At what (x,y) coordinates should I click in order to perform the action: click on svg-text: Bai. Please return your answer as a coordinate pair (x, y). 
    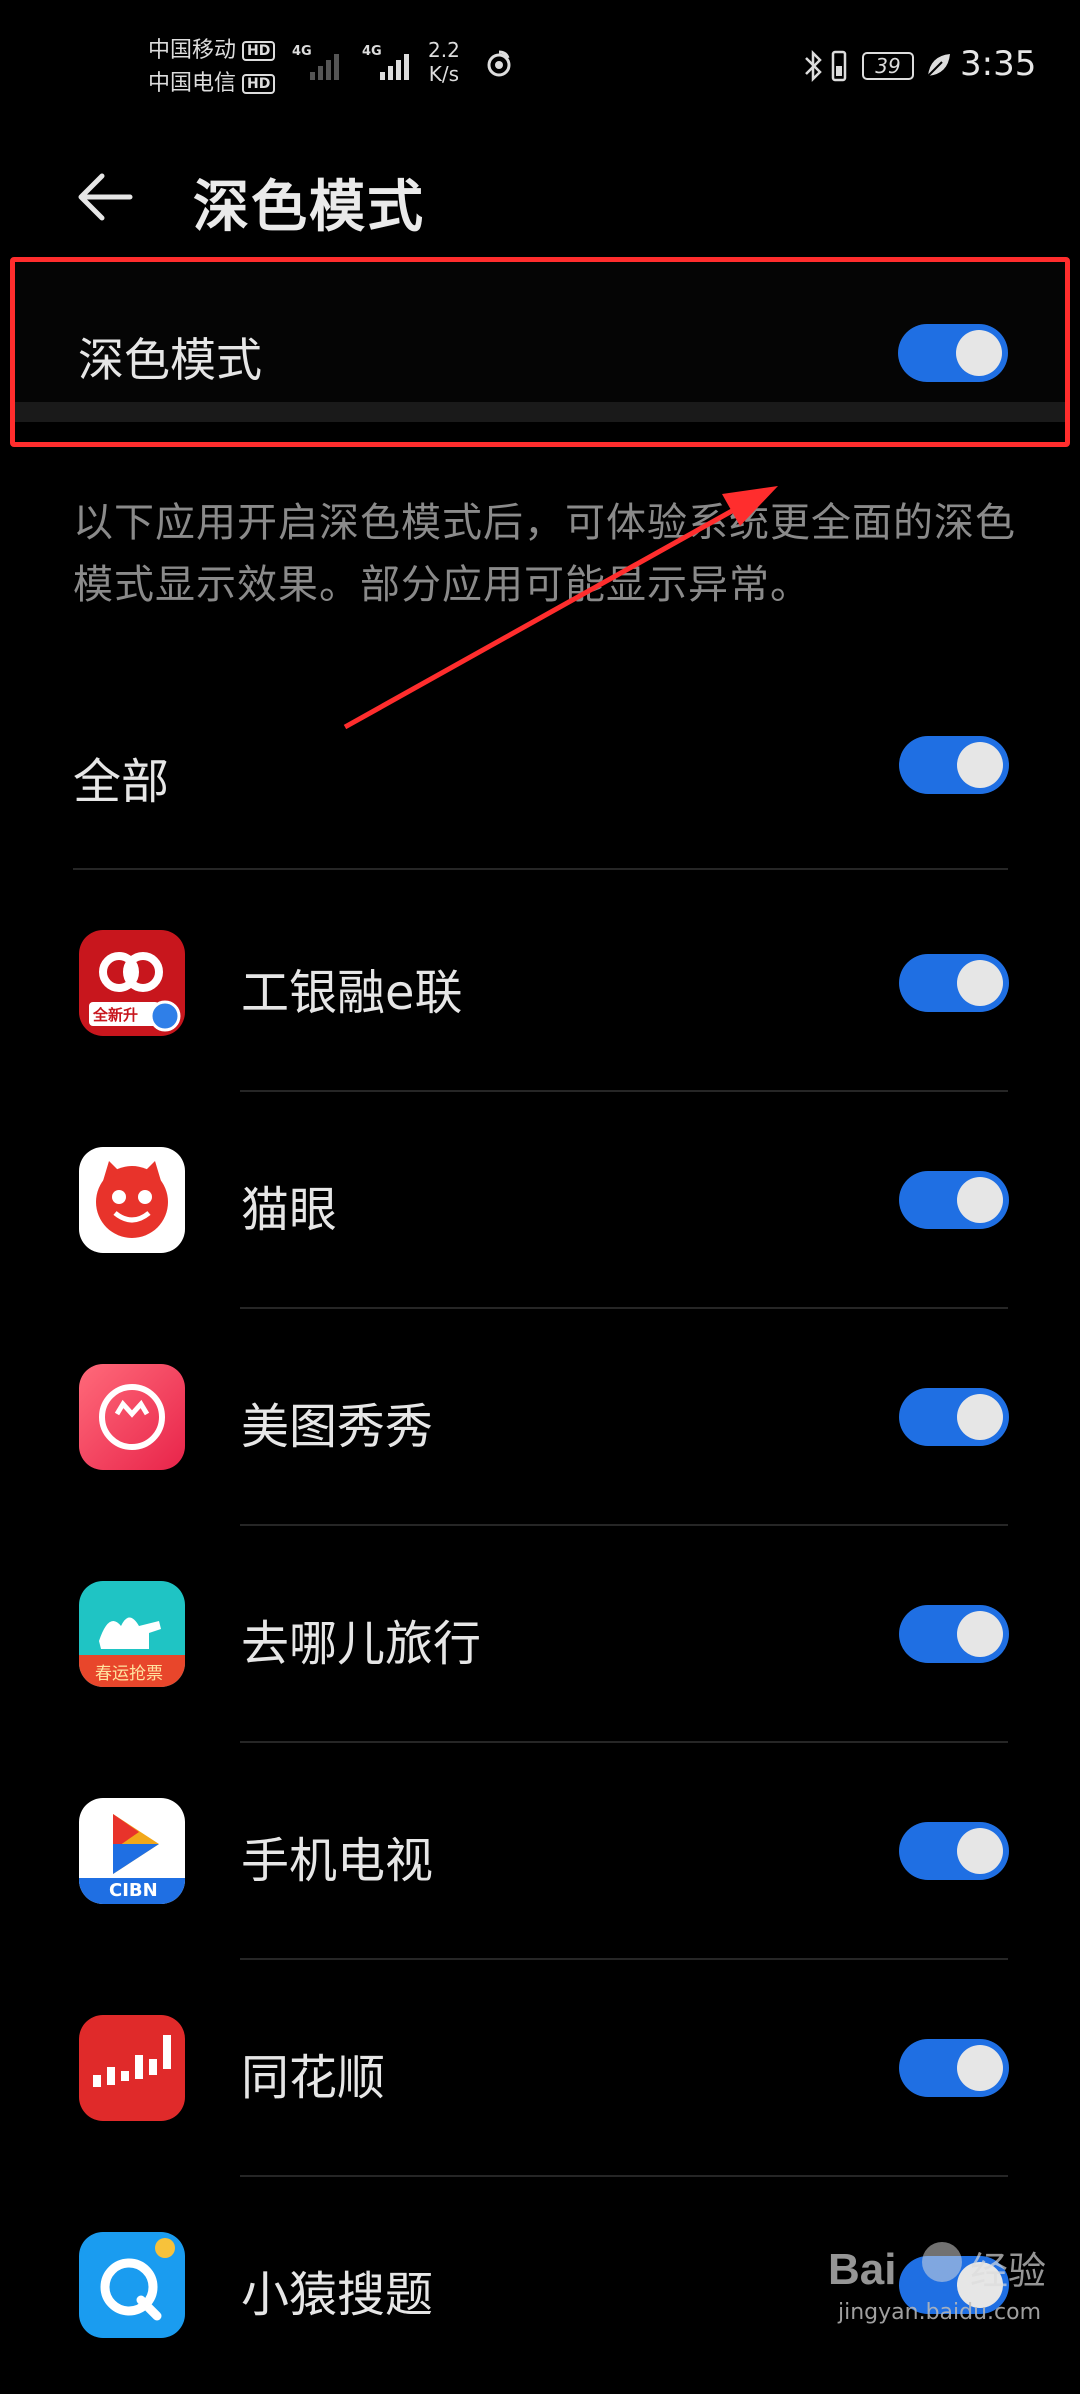
    Looking at the image, I should click on (862, 2269).